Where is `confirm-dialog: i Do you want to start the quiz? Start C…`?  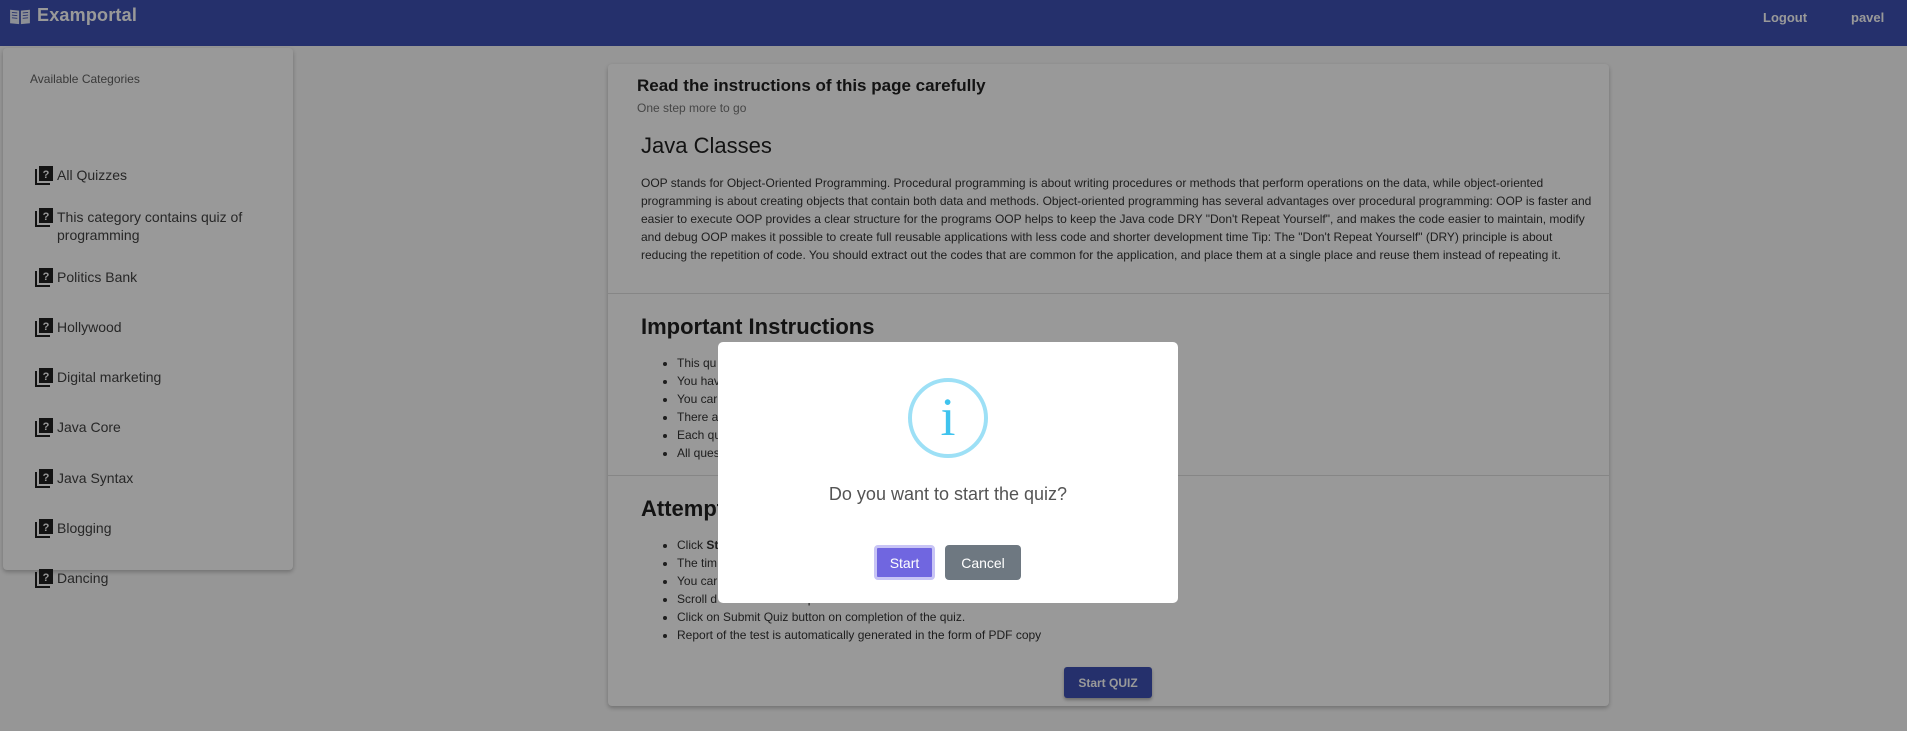
confirm-dialog: i Do you want to start the quiz? Start C… is located at coordinates (948, 472).